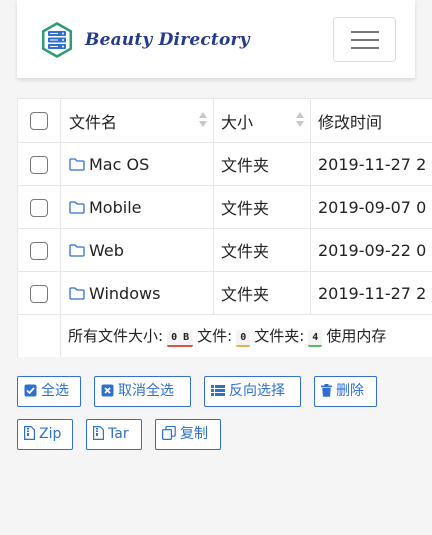 This screenshot has height=535, width=432. I want to click on copy-icon, so click(169, 433).